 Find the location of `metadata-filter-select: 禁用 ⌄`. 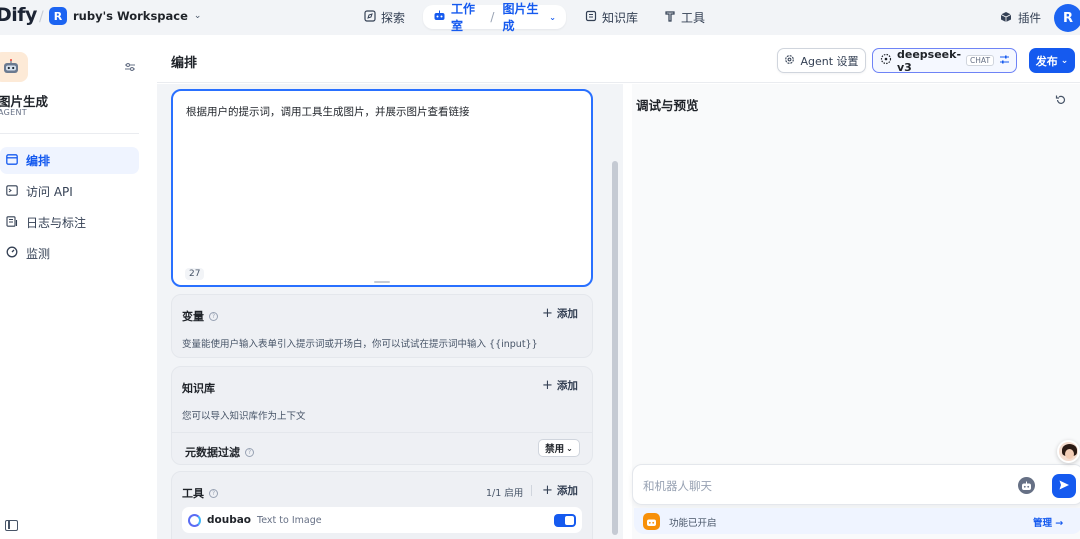

metadata-filter-select: 禁用 ⌄ is located at coordinates (559, 448).